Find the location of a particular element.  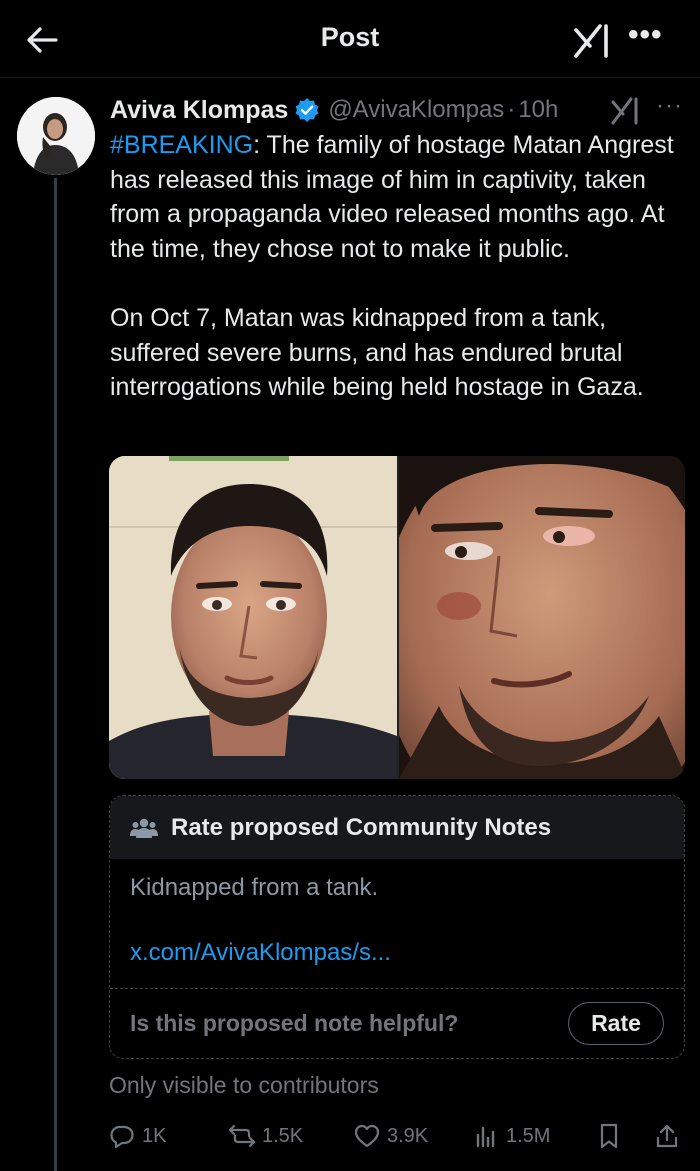

reply-button: 1K is located at coordinates (137, 1136).